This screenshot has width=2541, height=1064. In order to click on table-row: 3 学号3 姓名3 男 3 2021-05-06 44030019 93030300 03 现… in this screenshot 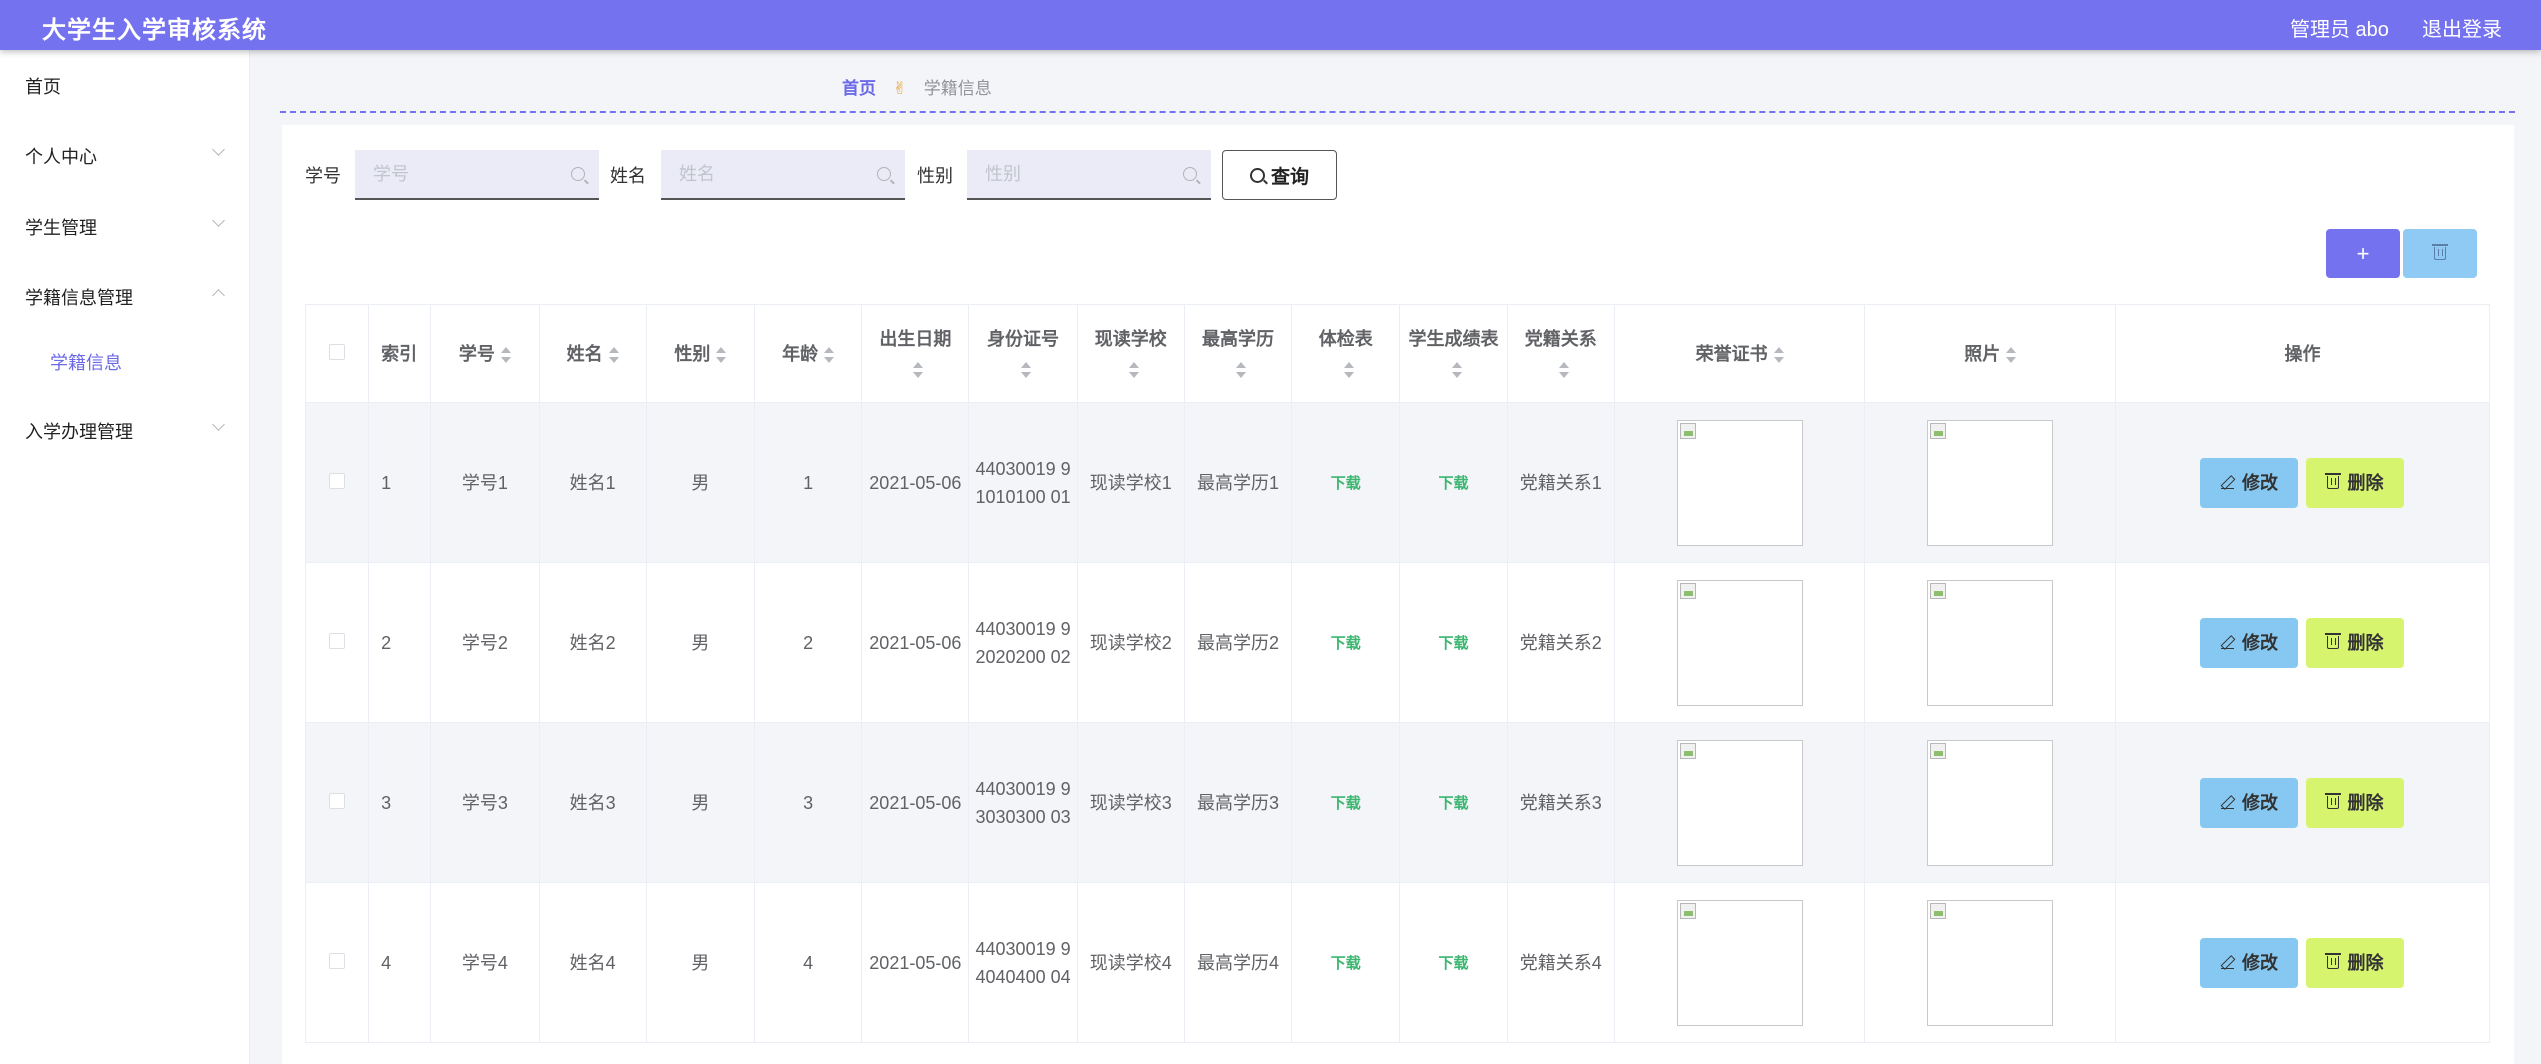, I will do `click(1397, 802)`.